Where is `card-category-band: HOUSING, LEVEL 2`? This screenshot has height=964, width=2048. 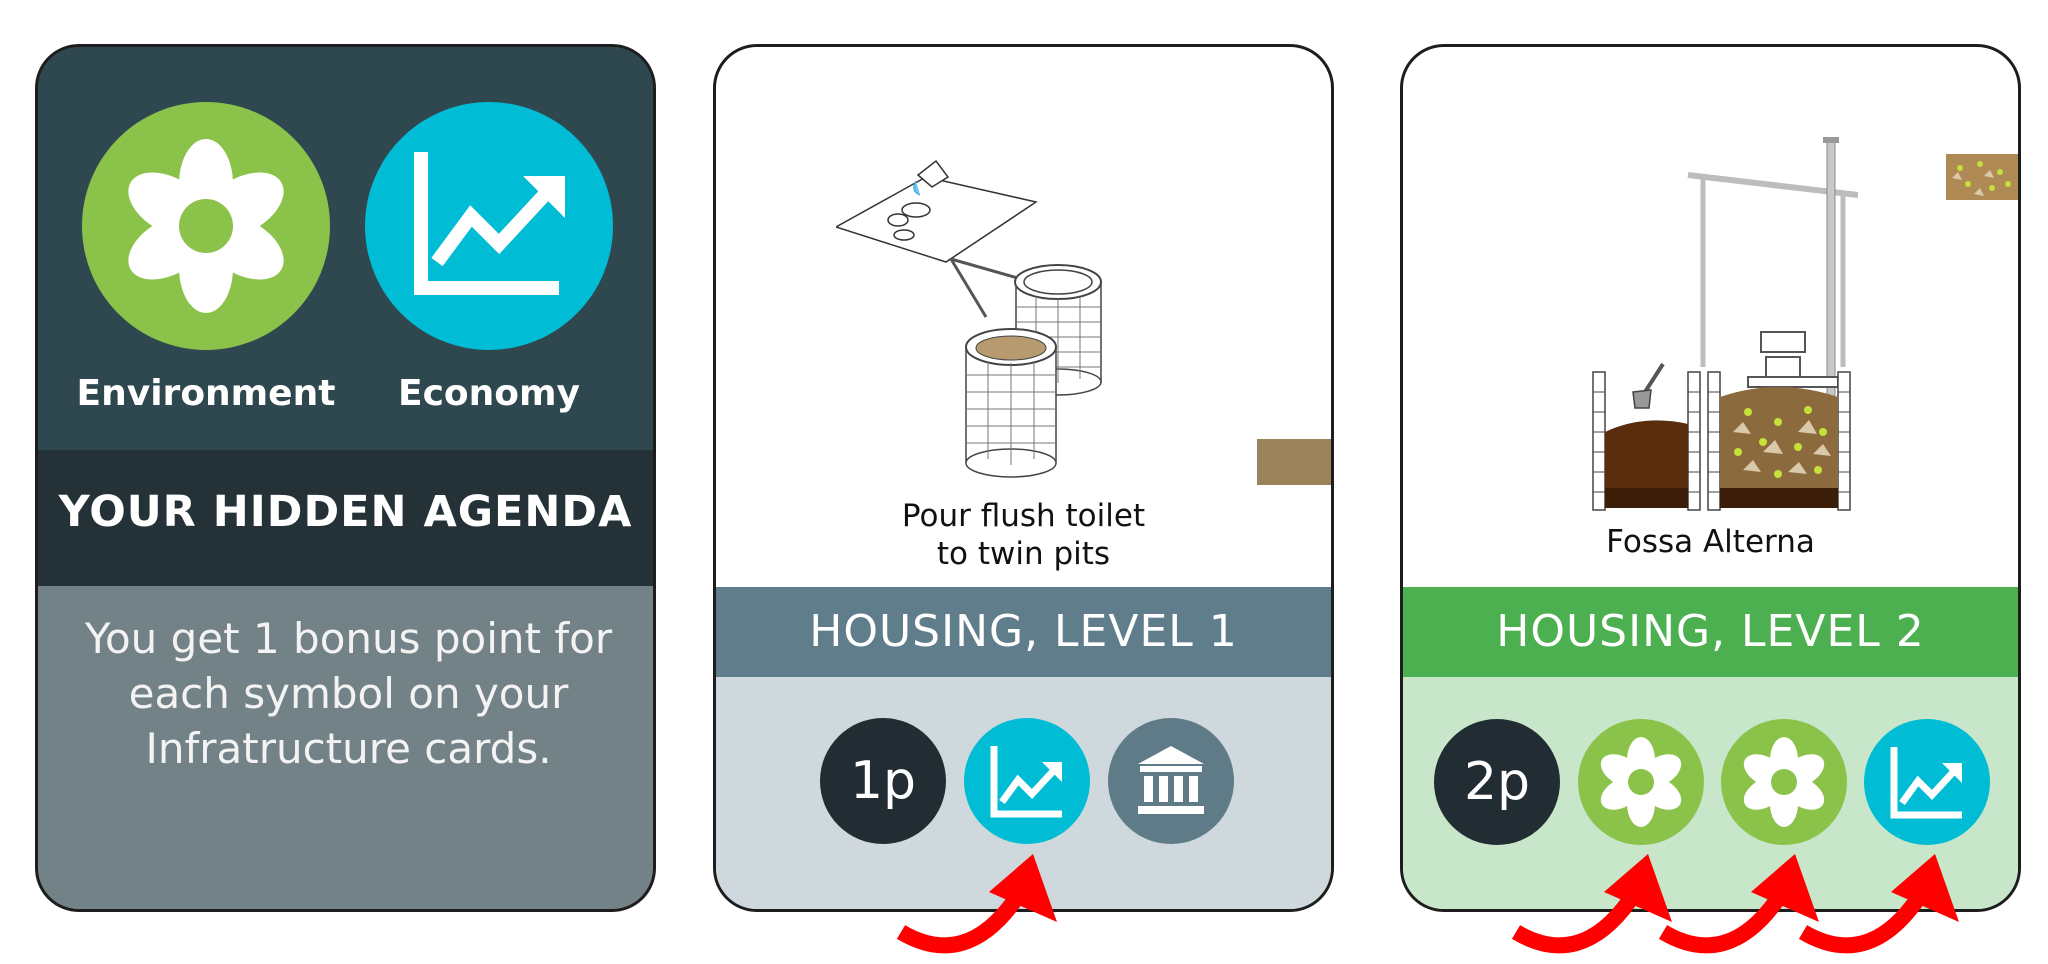 card-category-band: HOUSING, LEVEL 2 is located at coordinates (1710, 632).